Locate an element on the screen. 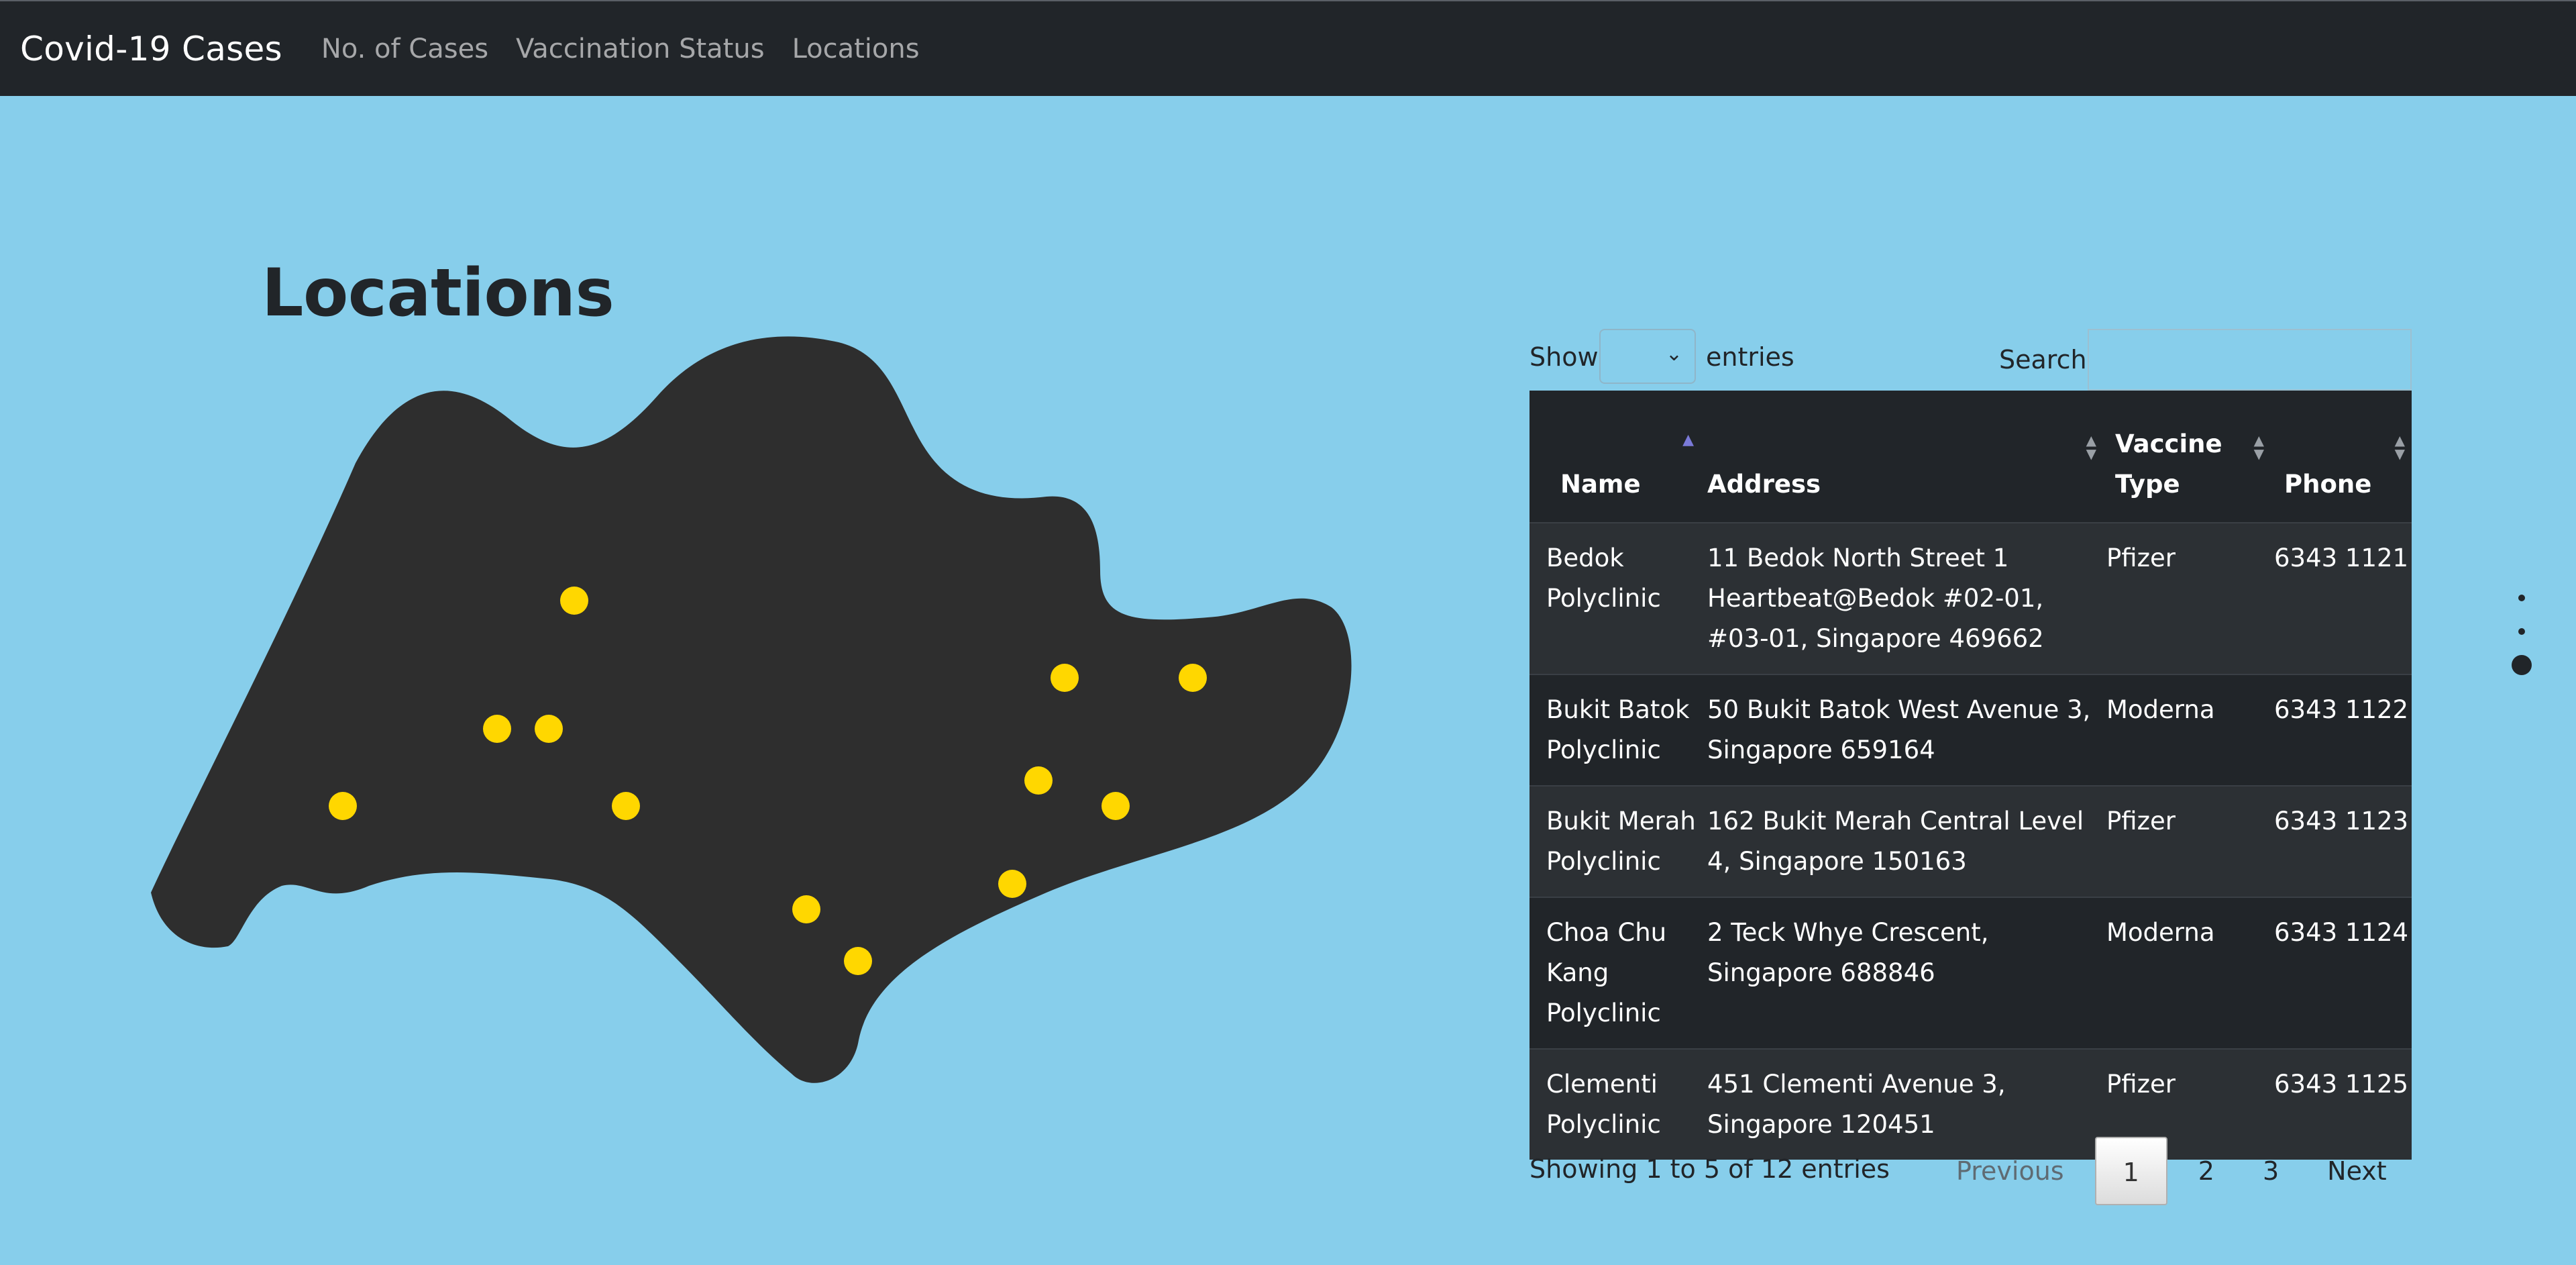 The width and height of the screenshot is (2576, 1265). section-dot-active is located at coordinates (2522, 665).